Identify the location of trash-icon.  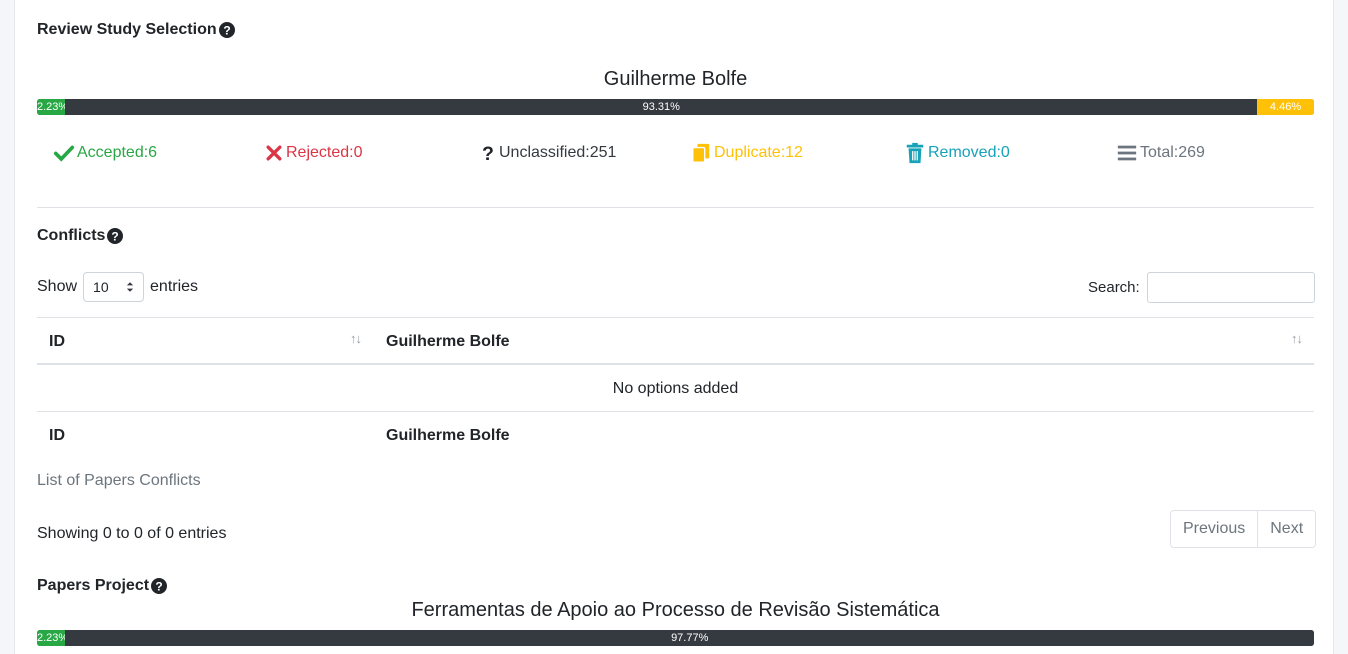
(915, 153).